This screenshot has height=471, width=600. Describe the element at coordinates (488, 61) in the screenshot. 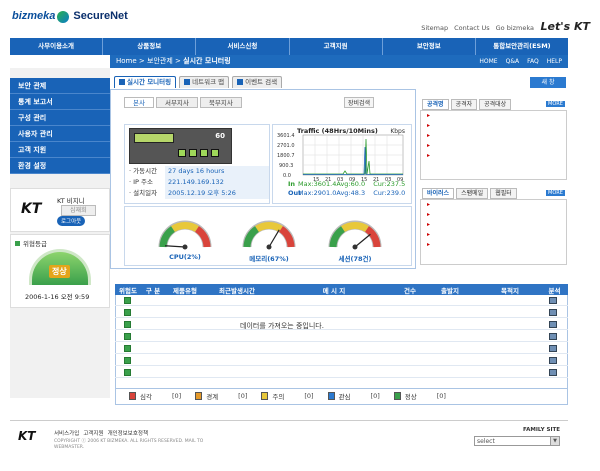

I see `util-home: HOME` at that location.